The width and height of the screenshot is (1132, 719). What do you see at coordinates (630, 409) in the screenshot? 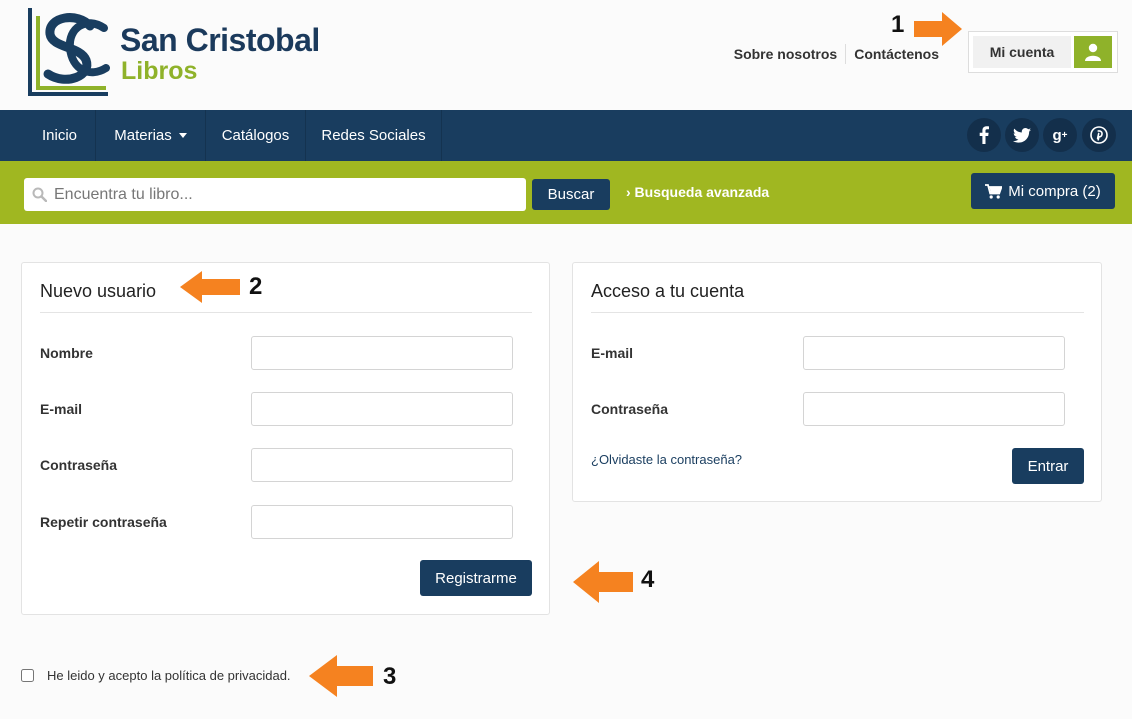
I see `login-password-label: Contraseña` at bounding box center [630, 409].